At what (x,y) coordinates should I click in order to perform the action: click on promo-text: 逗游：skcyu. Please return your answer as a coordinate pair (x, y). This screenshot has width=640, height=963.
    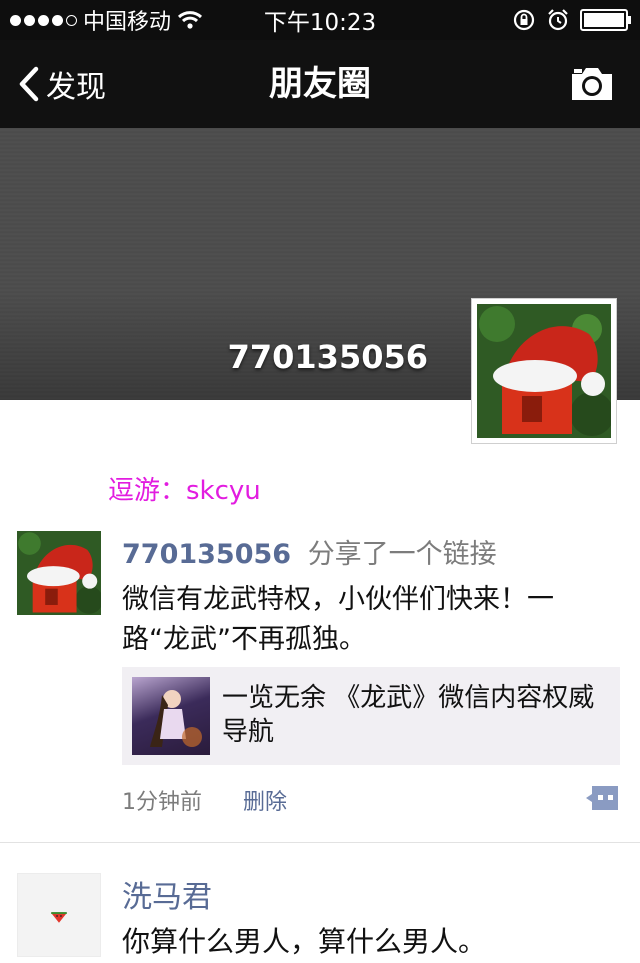
    Looking at the image, I should click on (184, 491).